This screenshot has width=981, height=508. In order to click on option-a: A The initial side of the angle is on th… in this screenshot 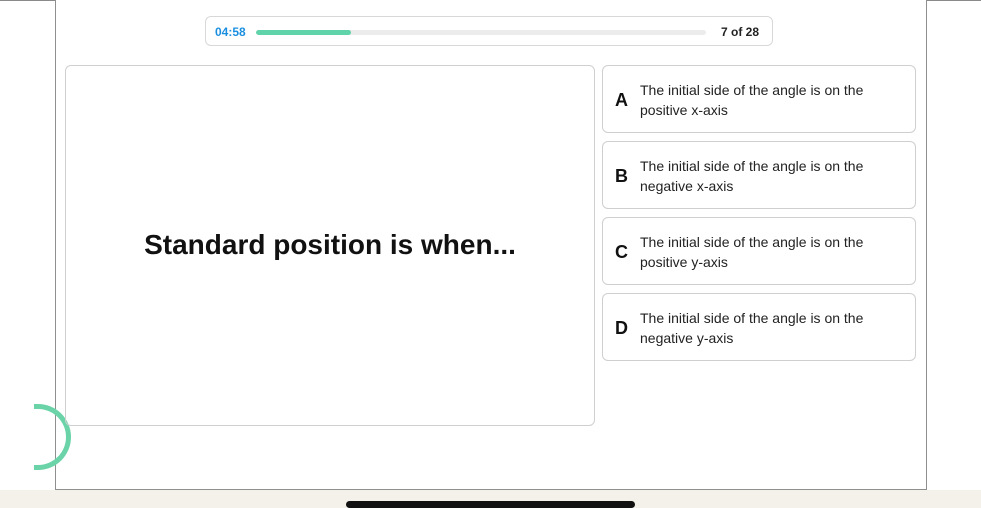, I will do `click(759, 99)`.